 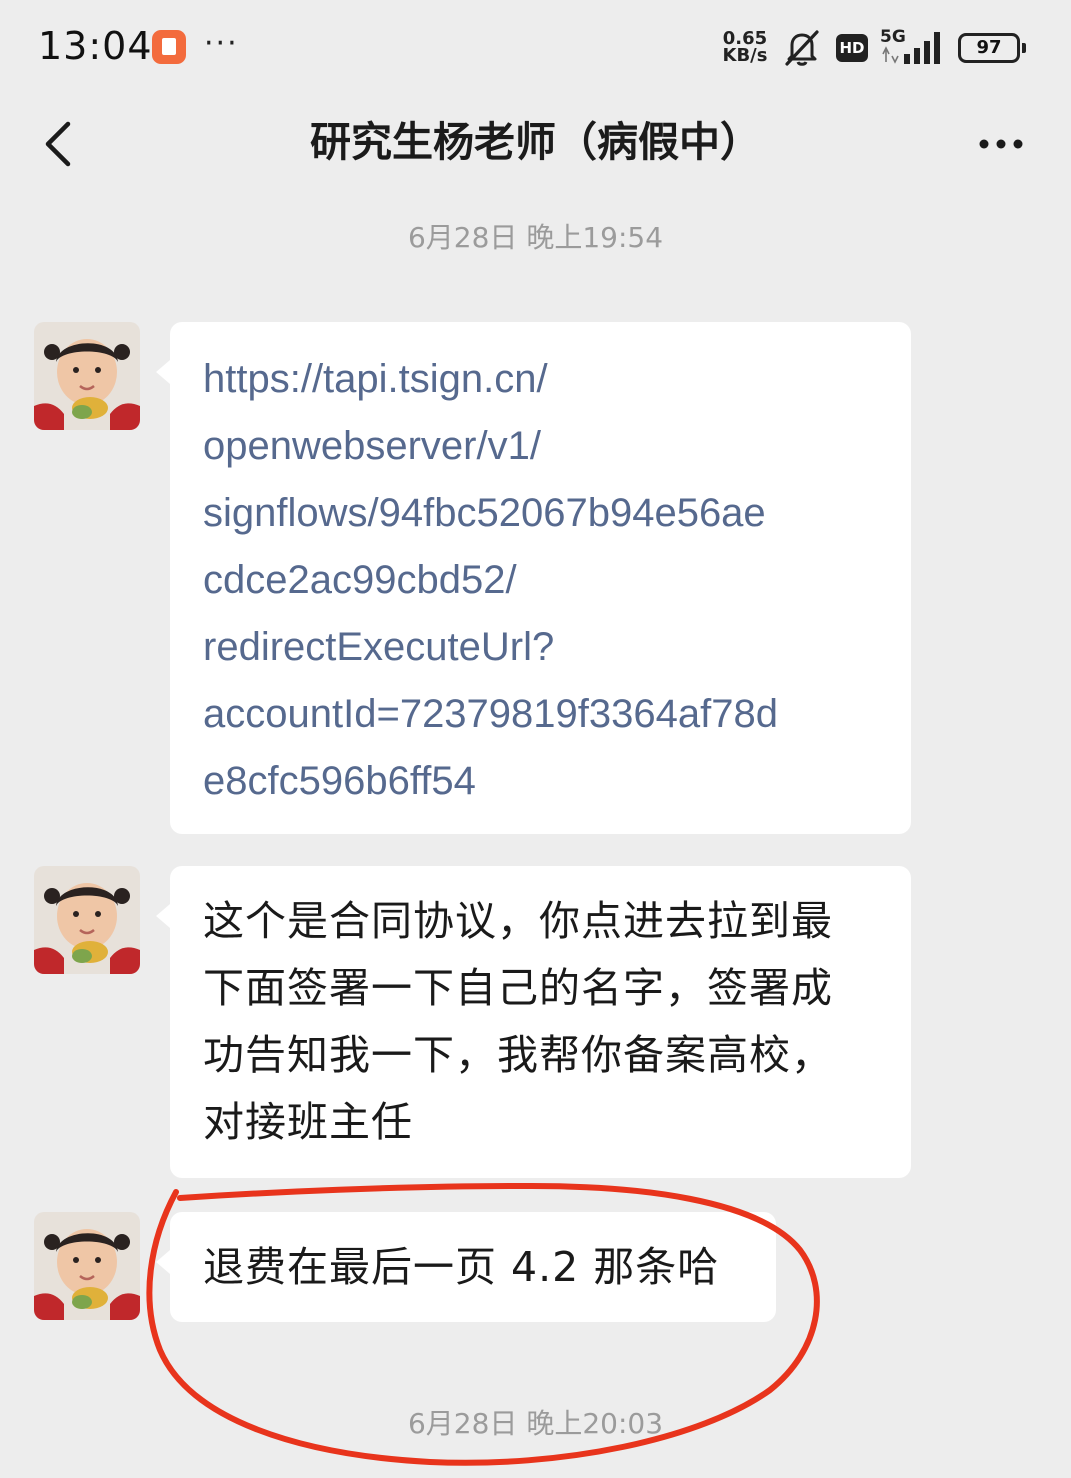 I want to click on network-speed: 0.65 KB/s, so click(x=745, y=48).